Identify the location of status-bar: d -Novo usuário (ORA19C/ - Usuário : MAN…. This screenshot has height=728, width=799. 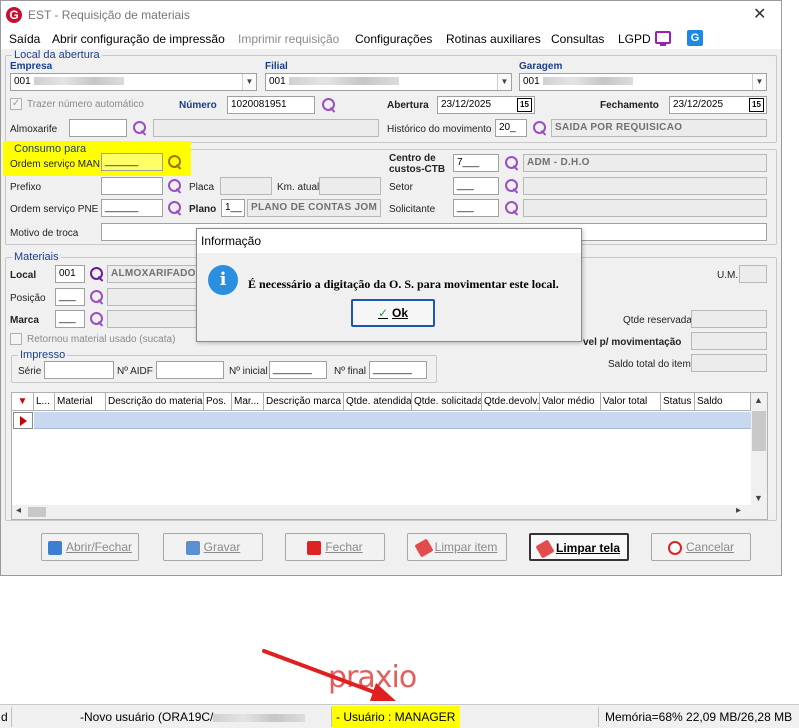
(399, 716).